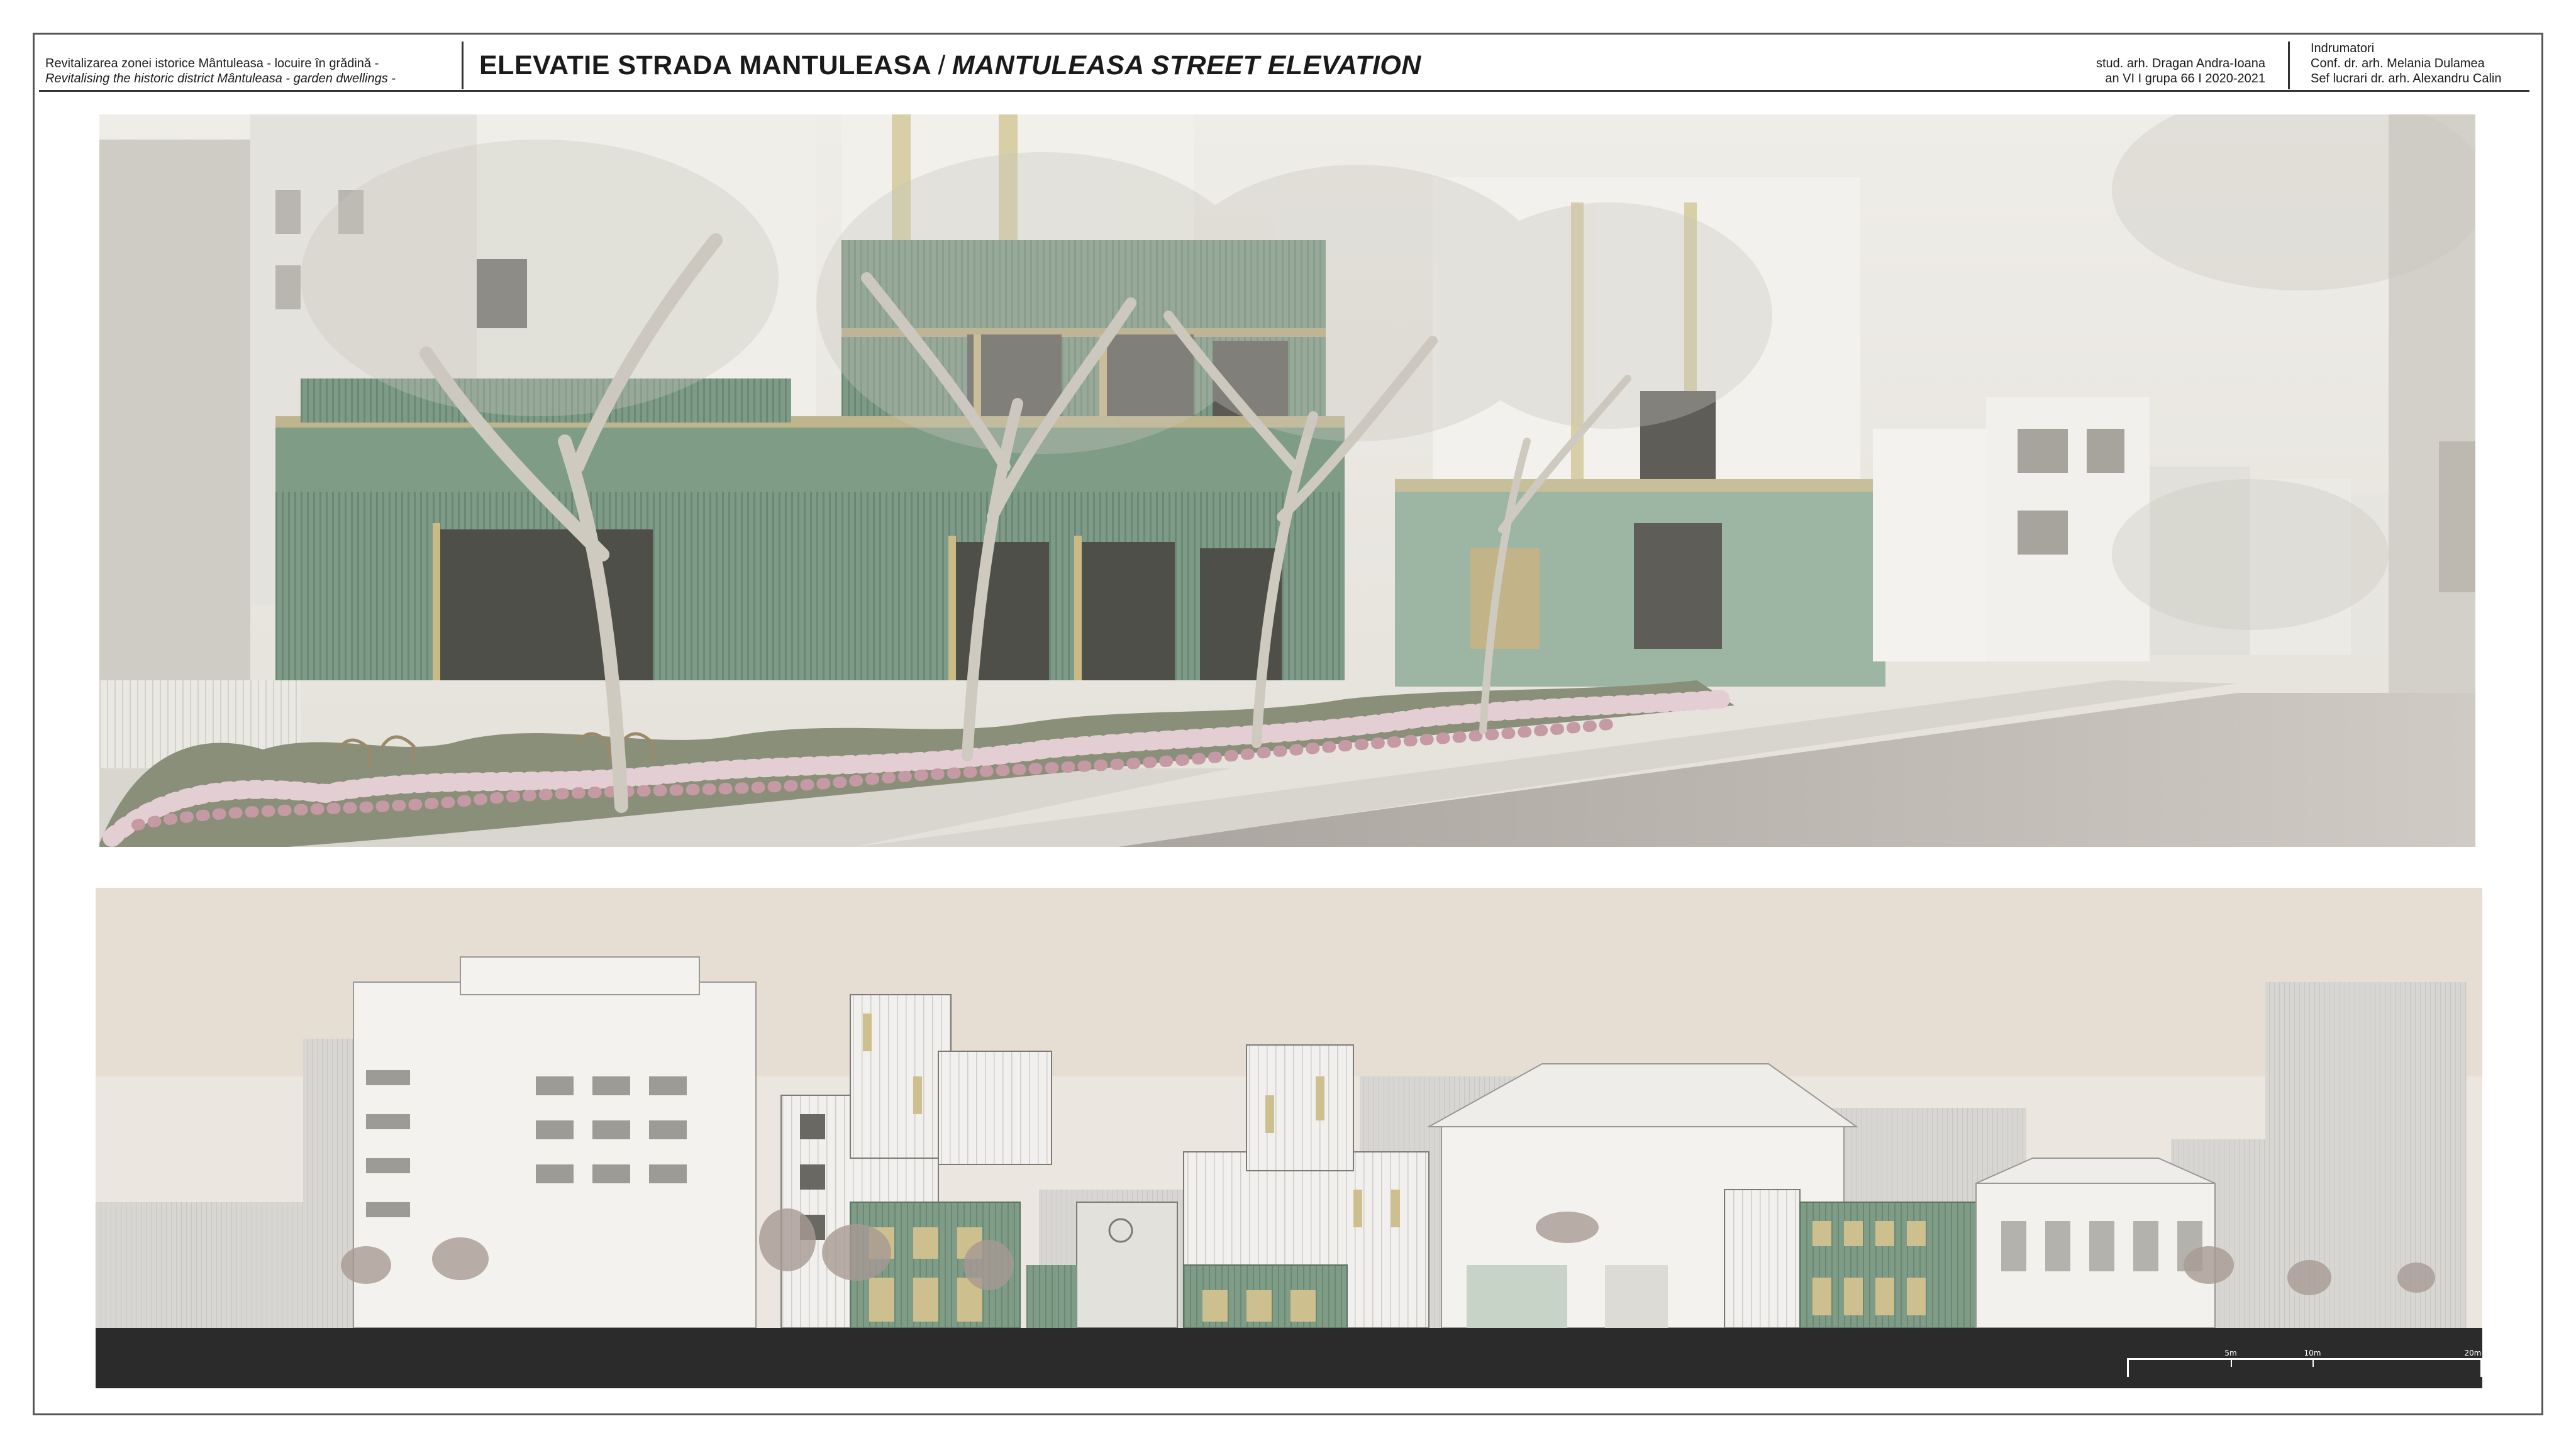 The width and height of the screenshot is (2576, 1448). Describe the element at coordinates (2185, 79) in the screenshot. I see `year-group: an VI I grupa 66 I 2020-2021` at that location.